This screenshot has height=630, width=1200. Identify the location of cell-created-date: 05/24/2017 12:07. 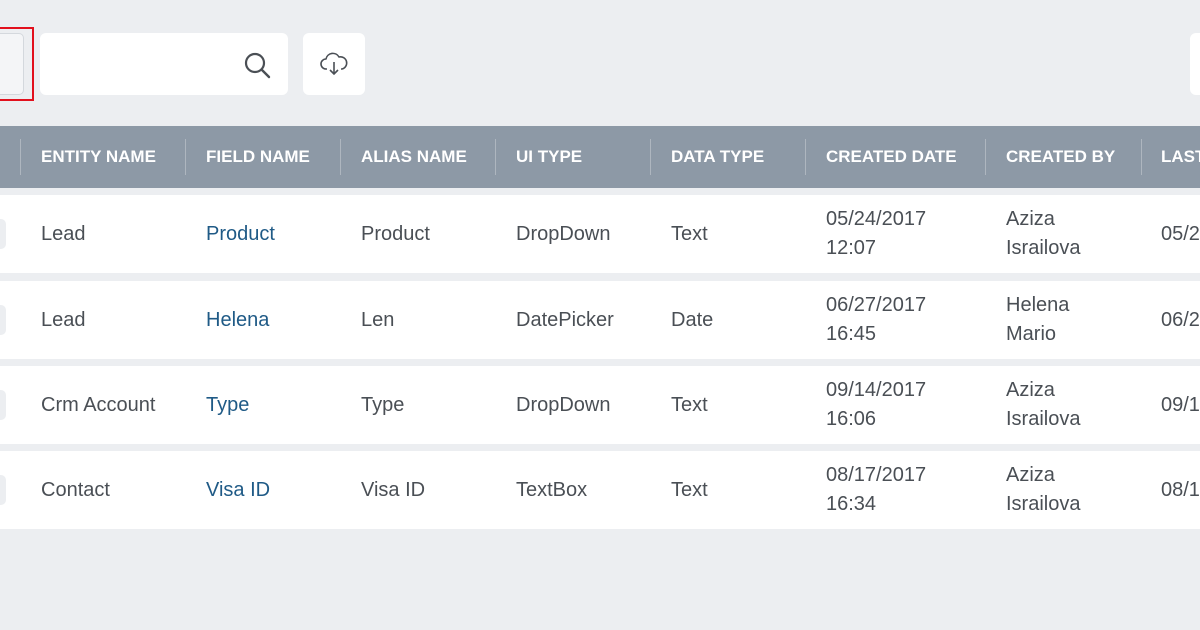
(903, 234).